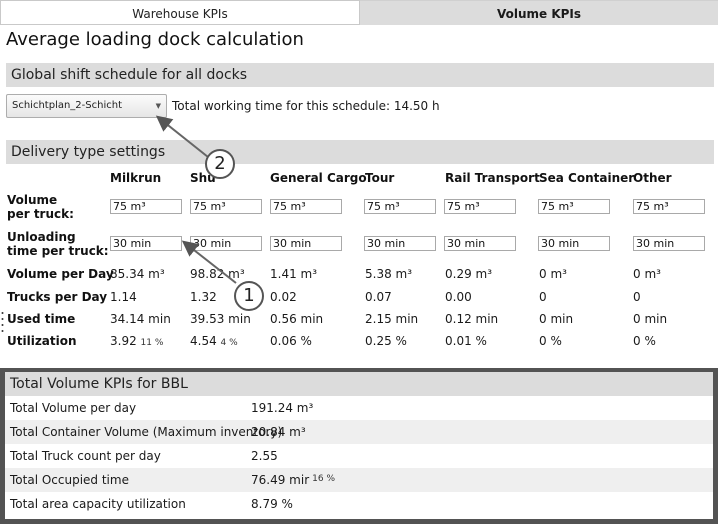 This screenshot has height=524, width=718. Describe the element at coordinates (458, 297) in the screenshot. I see `trucks-per-day-rail-transport: 0.00` at that location.